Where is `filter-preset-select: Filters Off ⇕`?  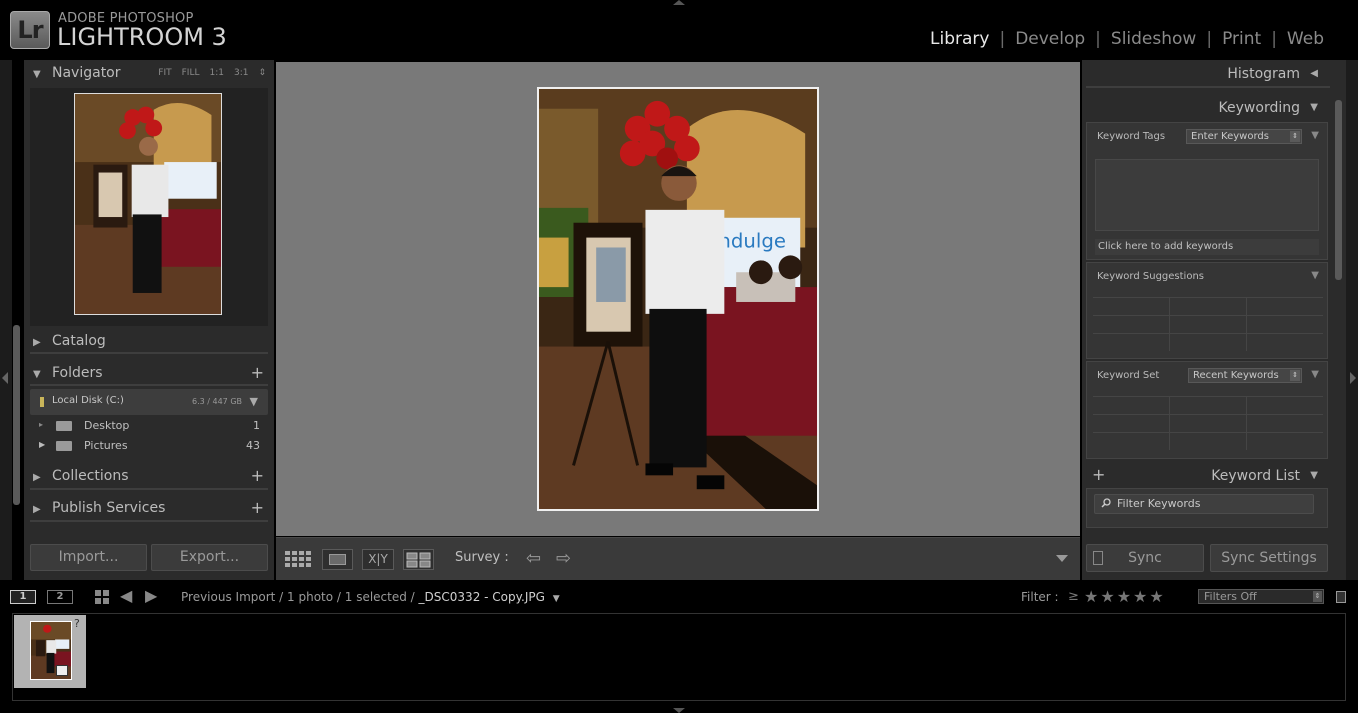 filter-preset-select: Filters Off ⇕ is located at coordinates (1261, 596).